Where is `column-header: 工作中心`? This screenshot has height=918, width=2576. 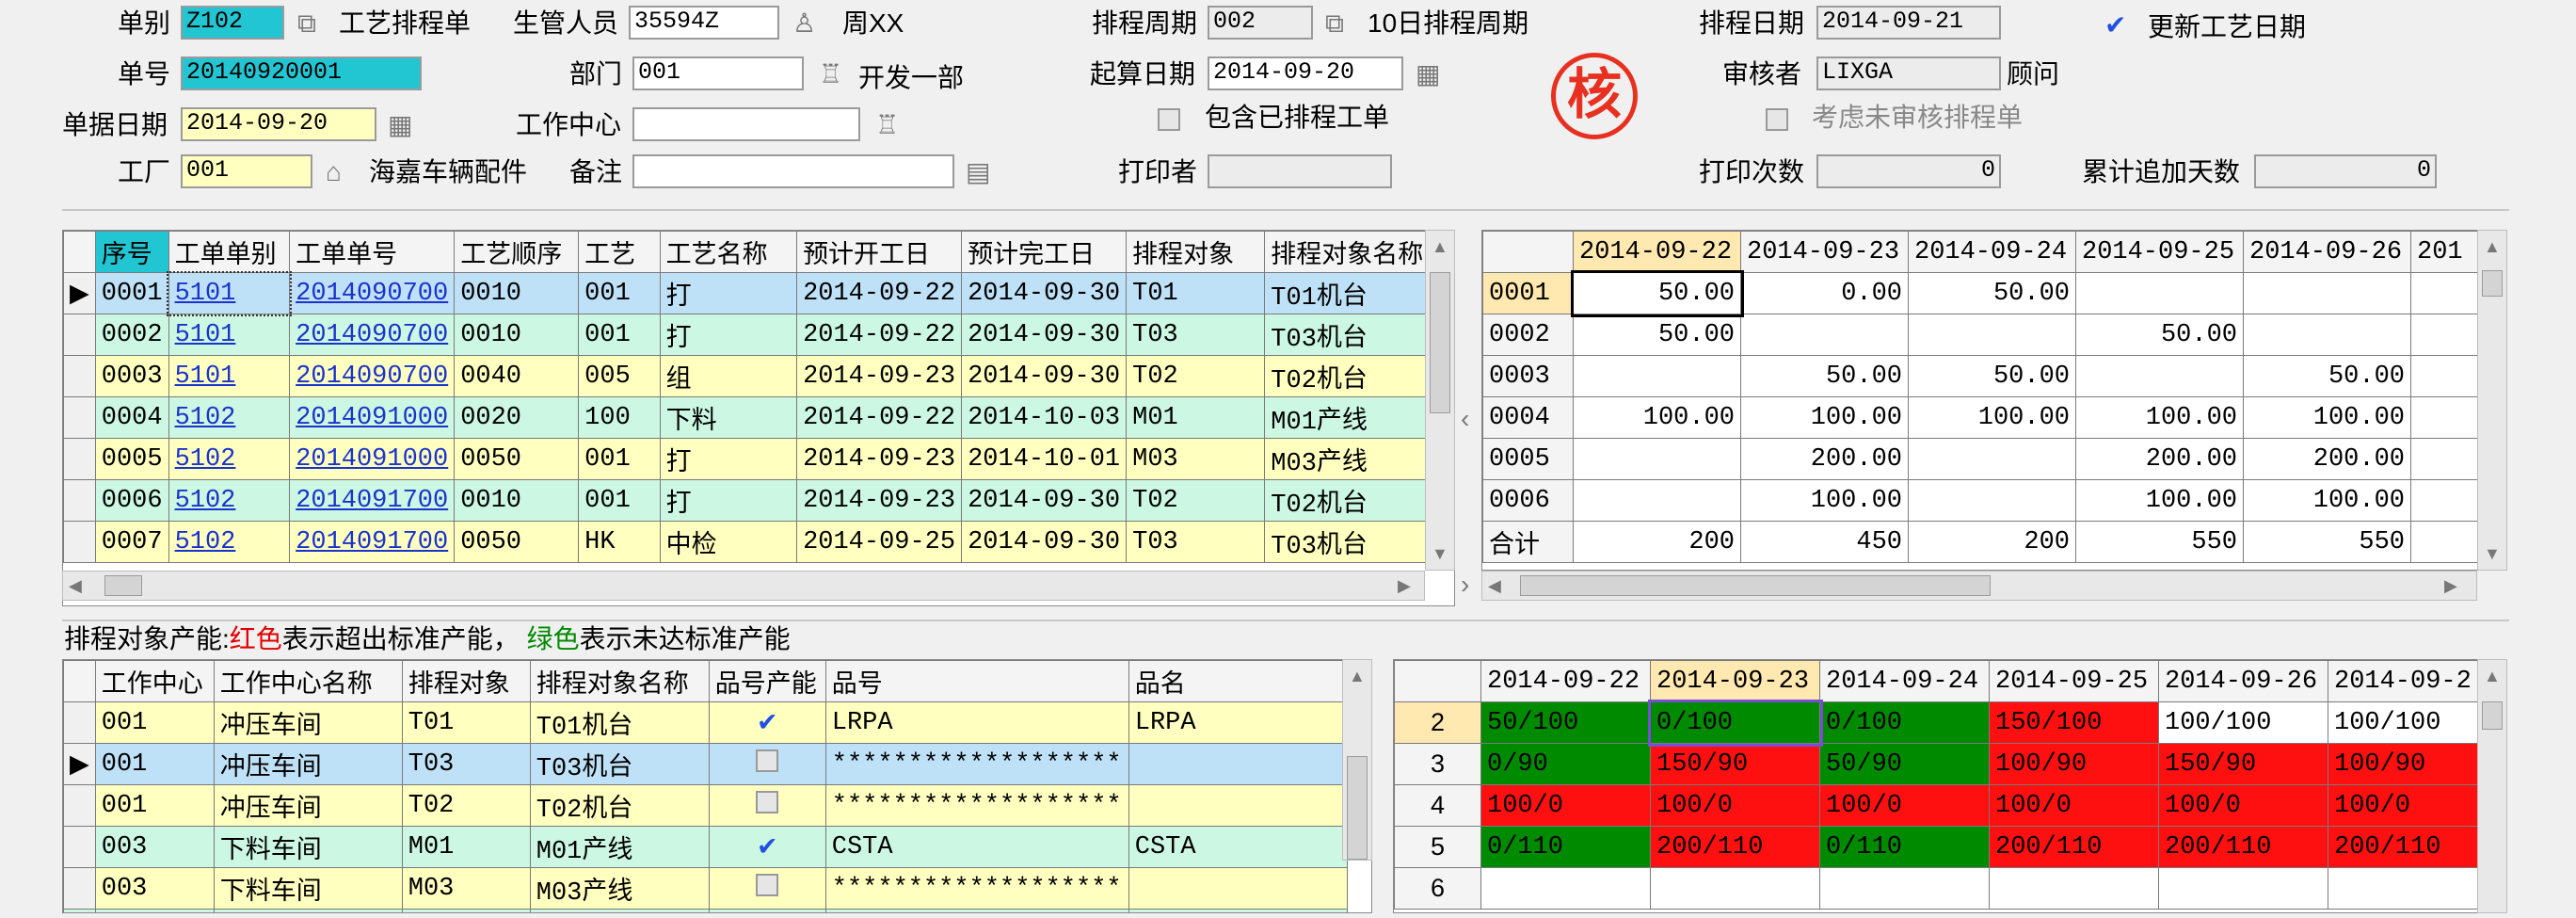 column-header: 工作中心 is located at coordinates (154, 681).